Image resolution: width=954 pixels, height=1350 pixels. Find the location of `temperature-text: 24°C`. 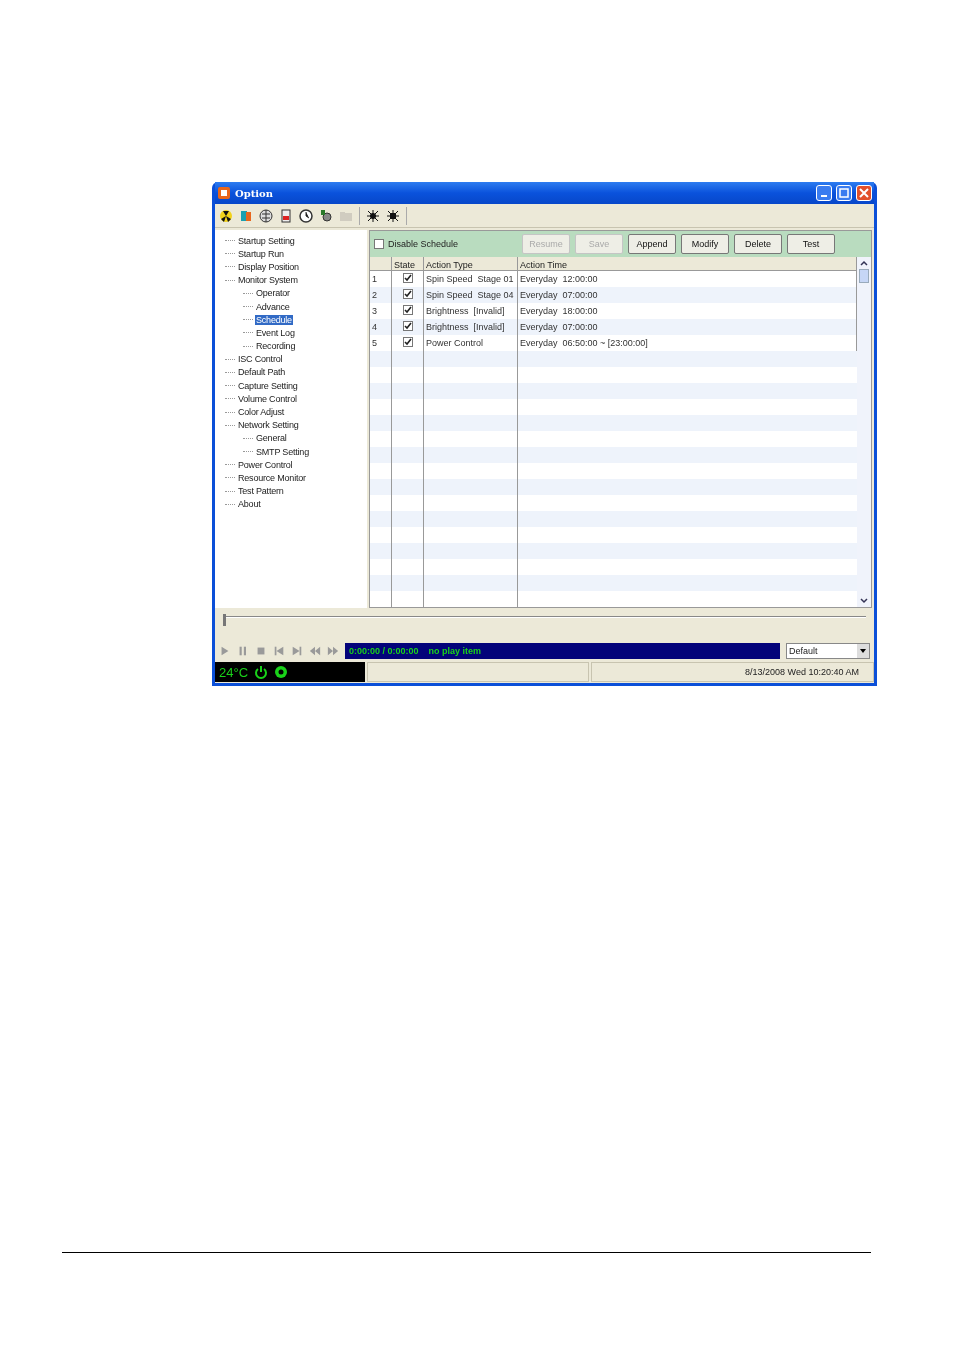

temperature-text: 24°C is located at coordinates (234, 672).